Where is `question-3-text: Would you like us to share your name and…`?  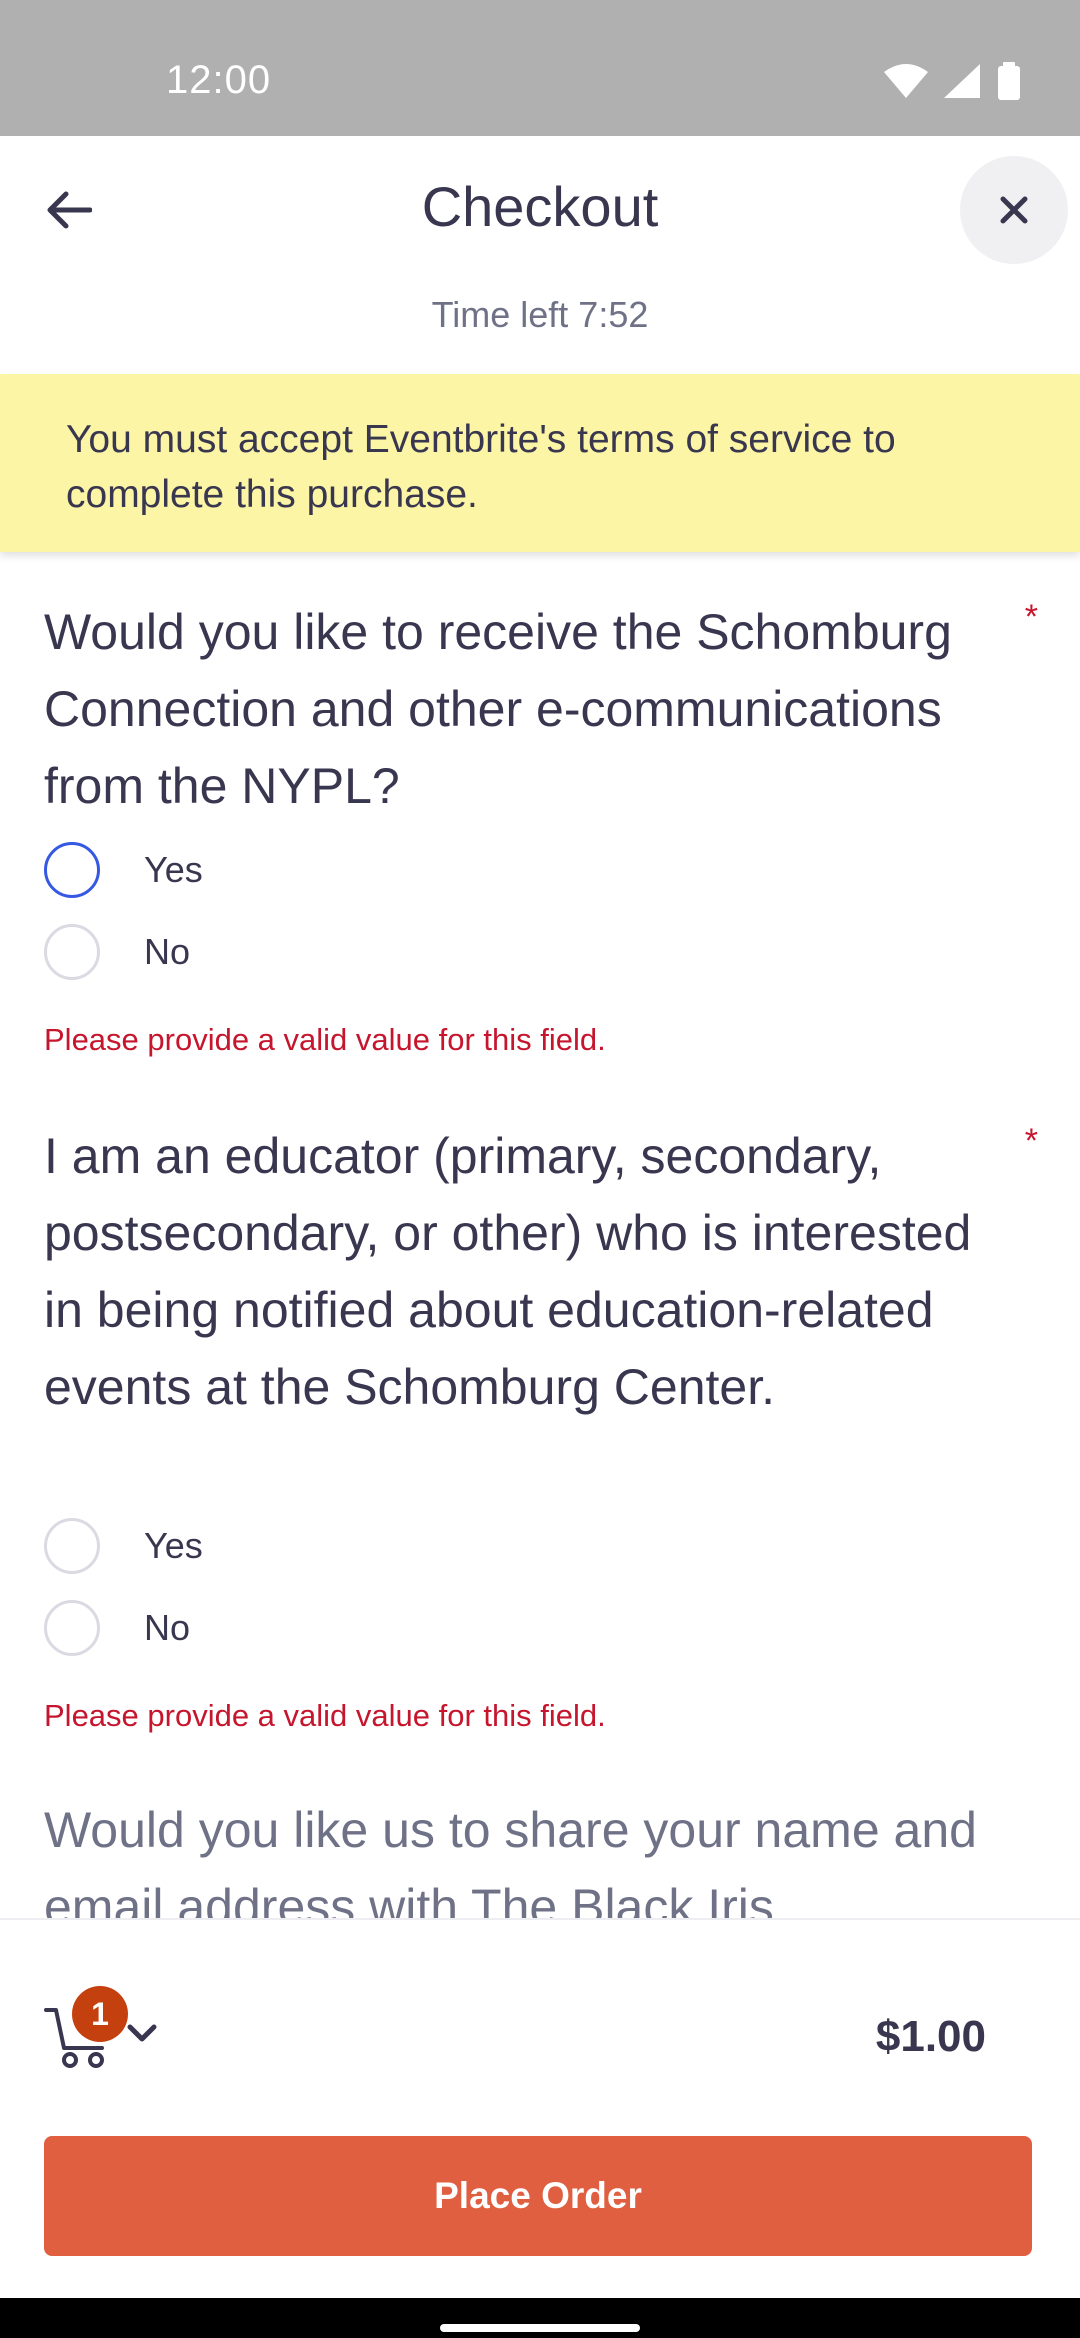 question-3-text: Would you like us to share your name and… is located at coordinates (510, 1860).